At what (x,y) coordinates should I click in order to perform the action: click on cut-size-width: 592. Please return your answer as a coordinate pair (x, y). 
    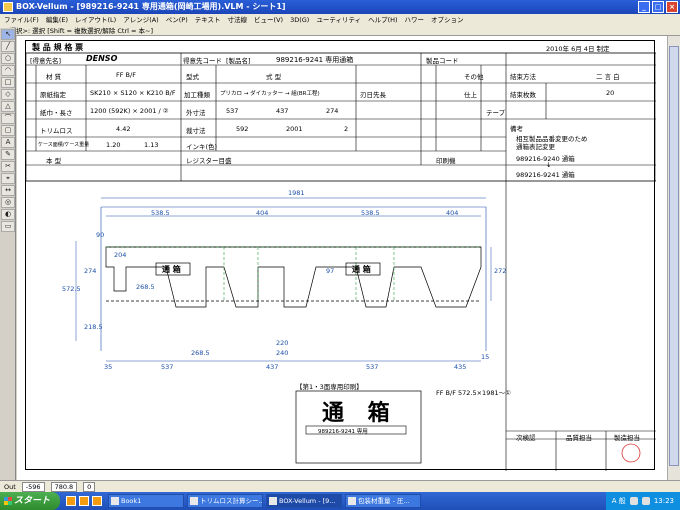
    Looking at the image, I should click on (242, 129).